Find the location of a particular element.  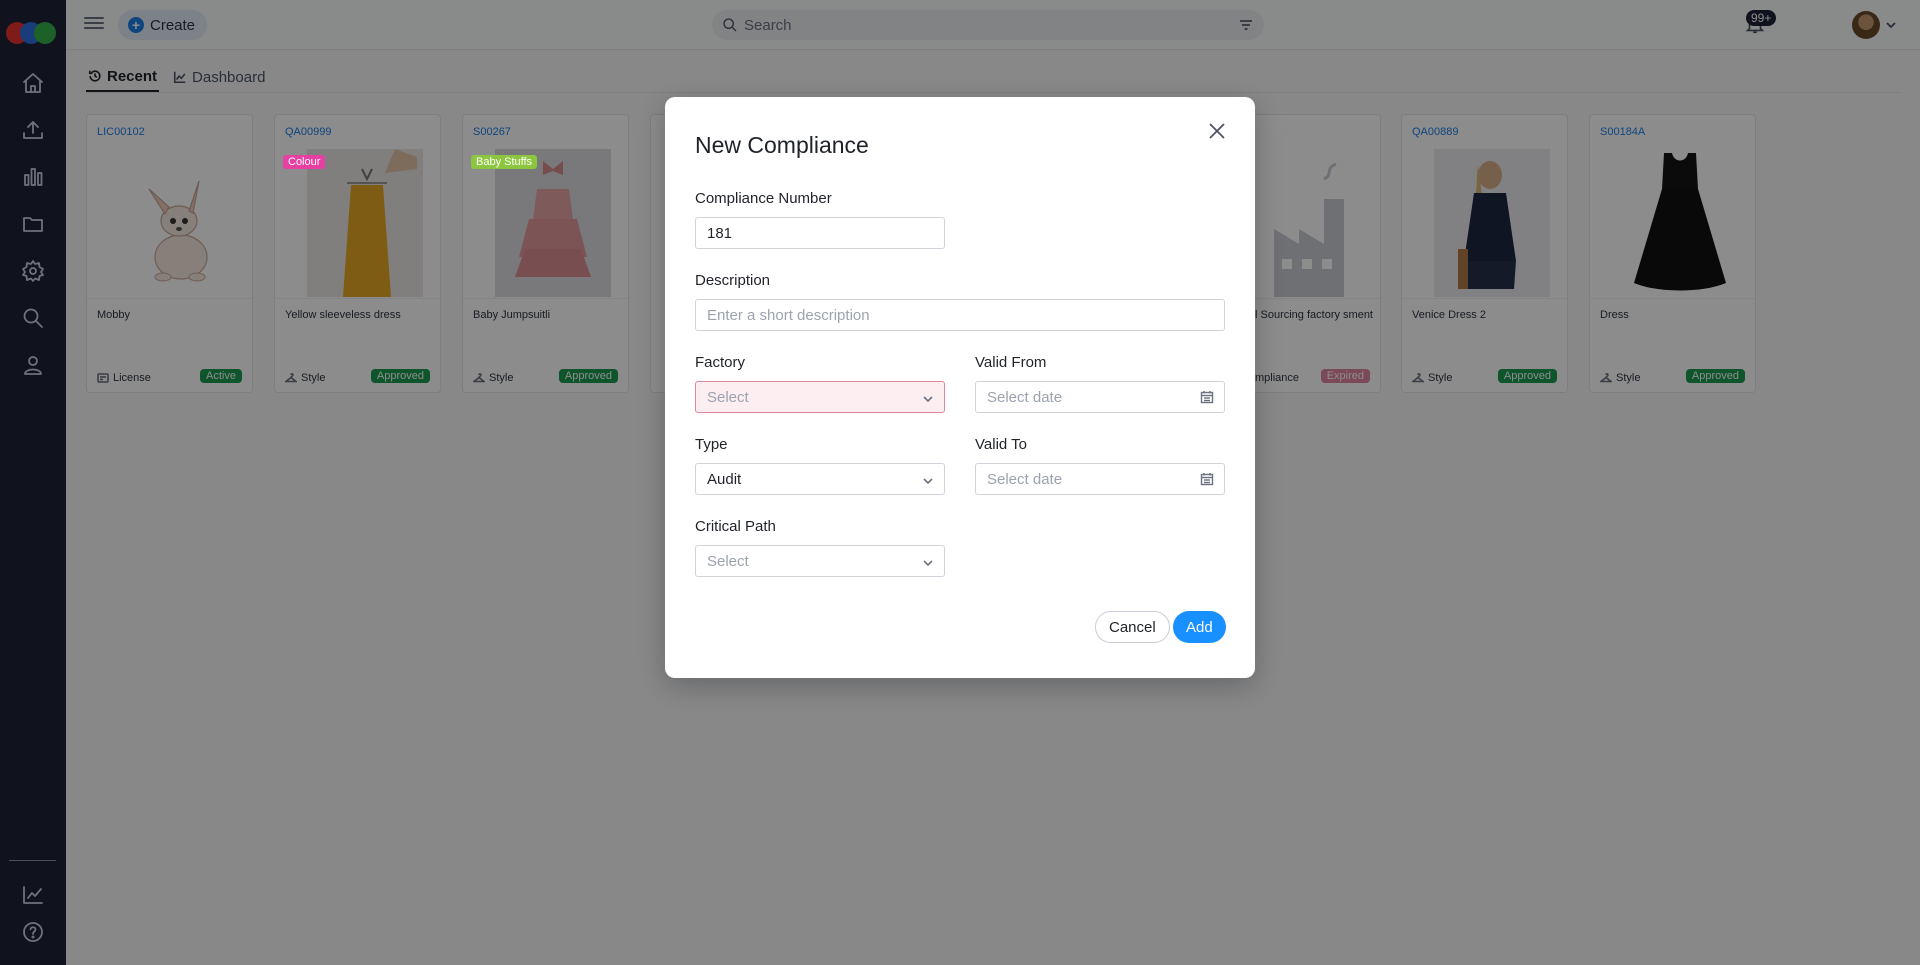

close-icon is located at coordinates (1217, 131).